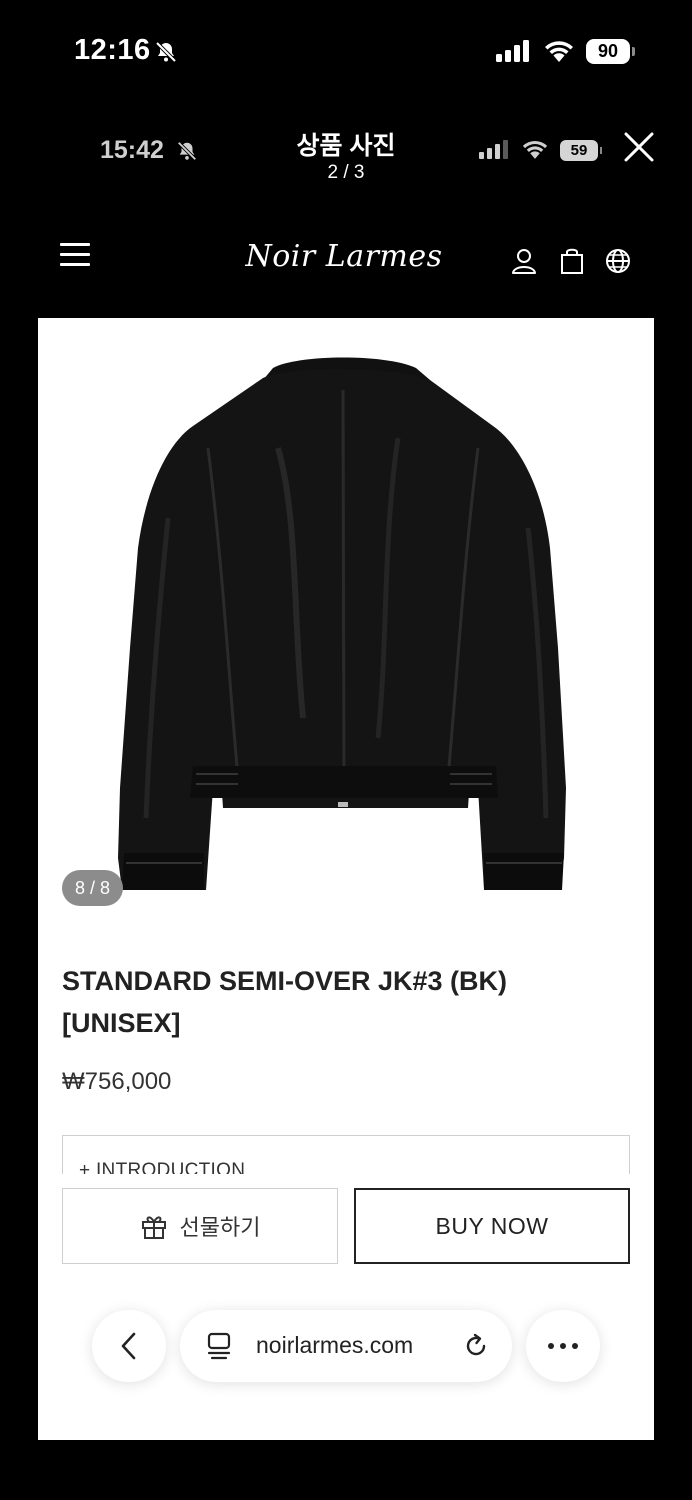 The image size is (692, 1500). What do you see at coordinates (610, 51) in the screenshot?
I see `battery-indicator: 90` at bounding box center [610, 51].